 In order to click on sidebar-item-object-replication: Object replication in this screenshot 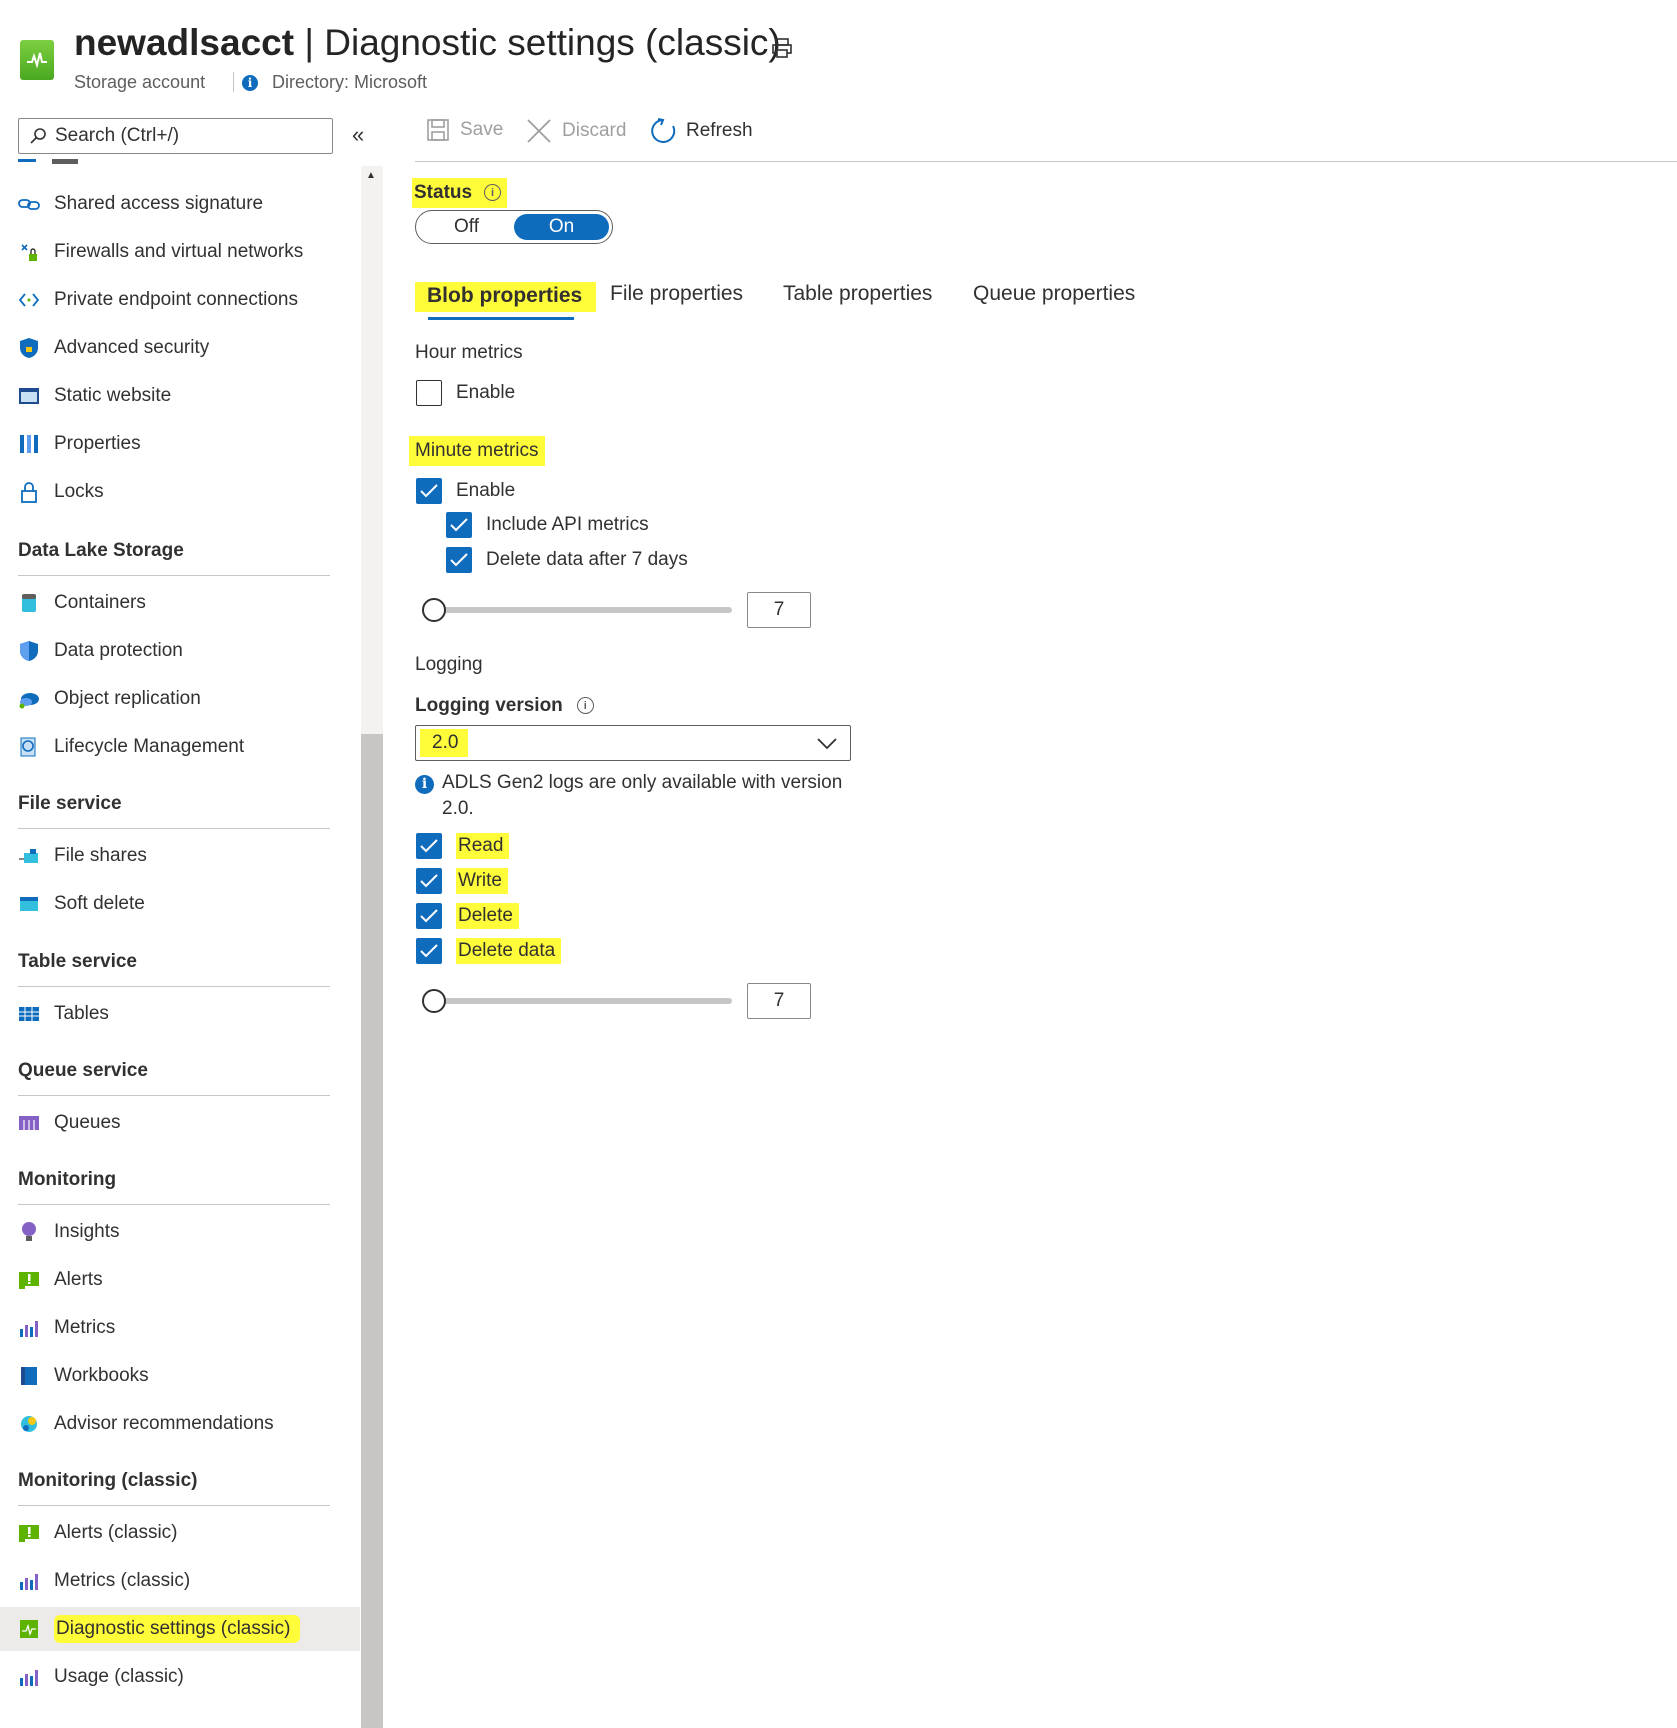, I will do `click(180, 699)`.